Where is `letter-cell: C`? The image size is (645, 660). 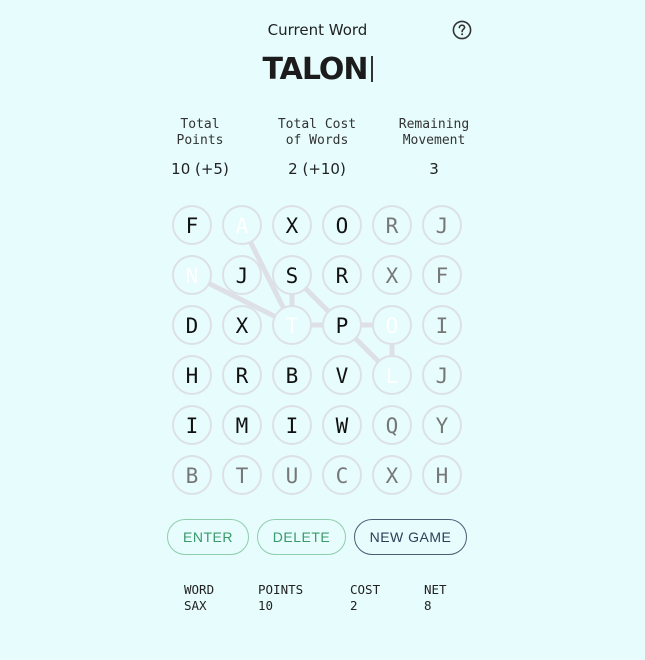 letter-cell: C is located at coordinates (342, 475).